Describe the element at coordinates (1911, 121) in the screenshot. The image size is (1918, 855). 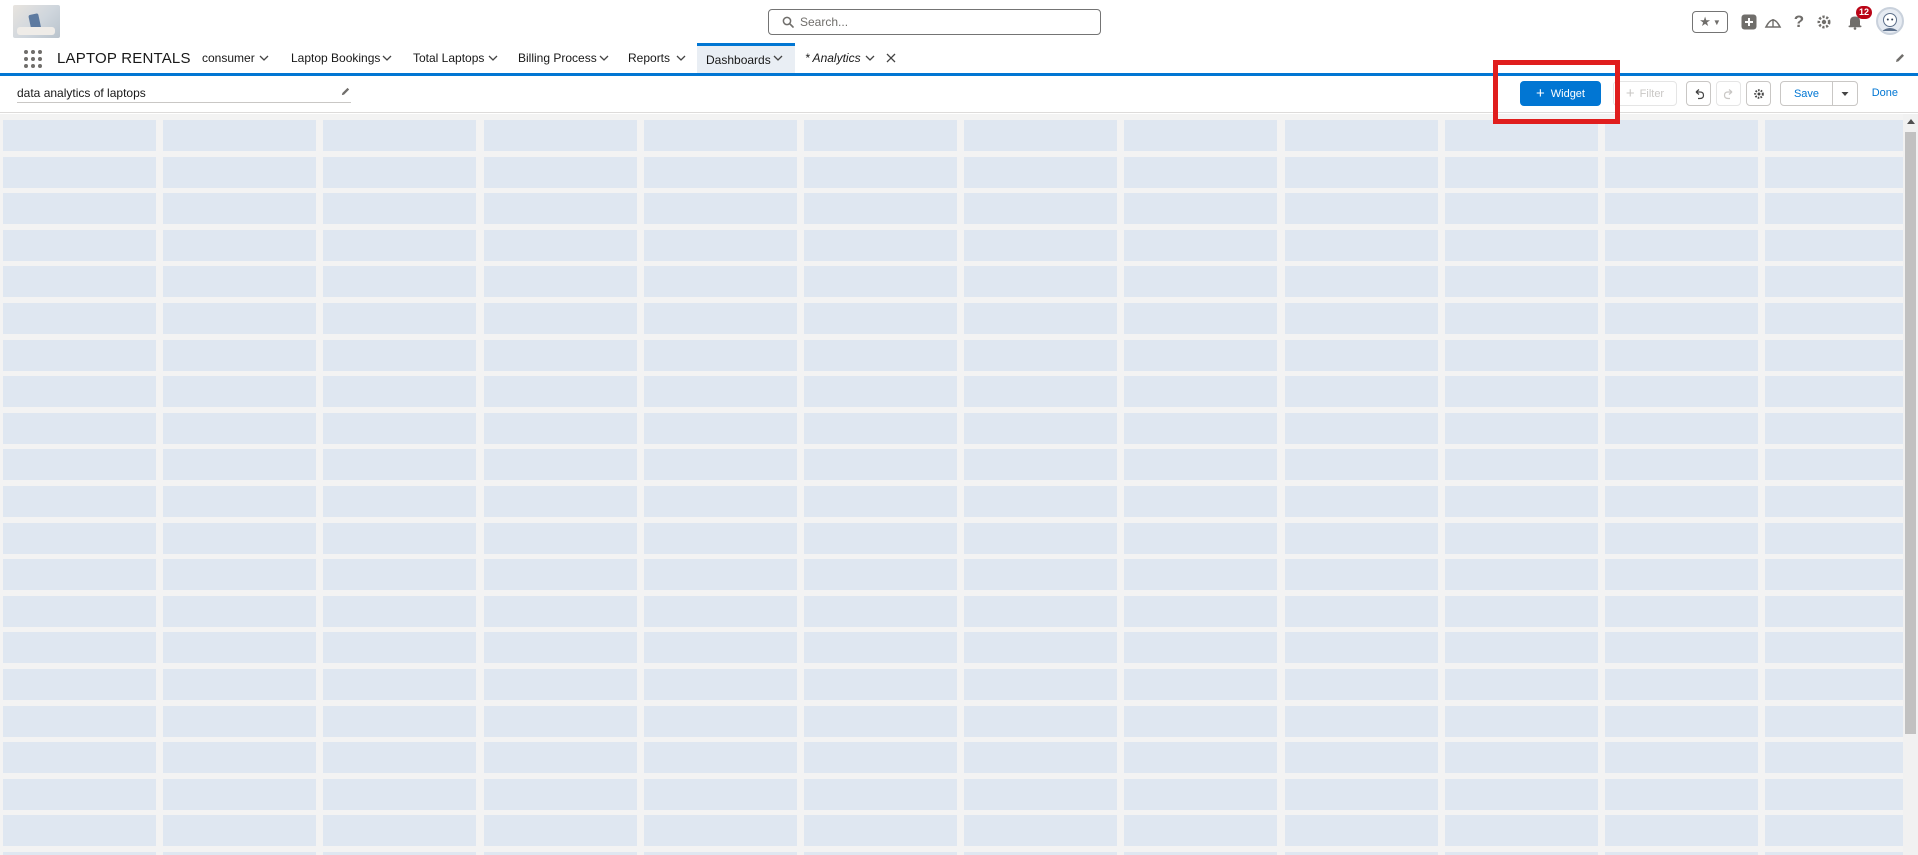
I see `scroll-up-arrow-icon` at that location.